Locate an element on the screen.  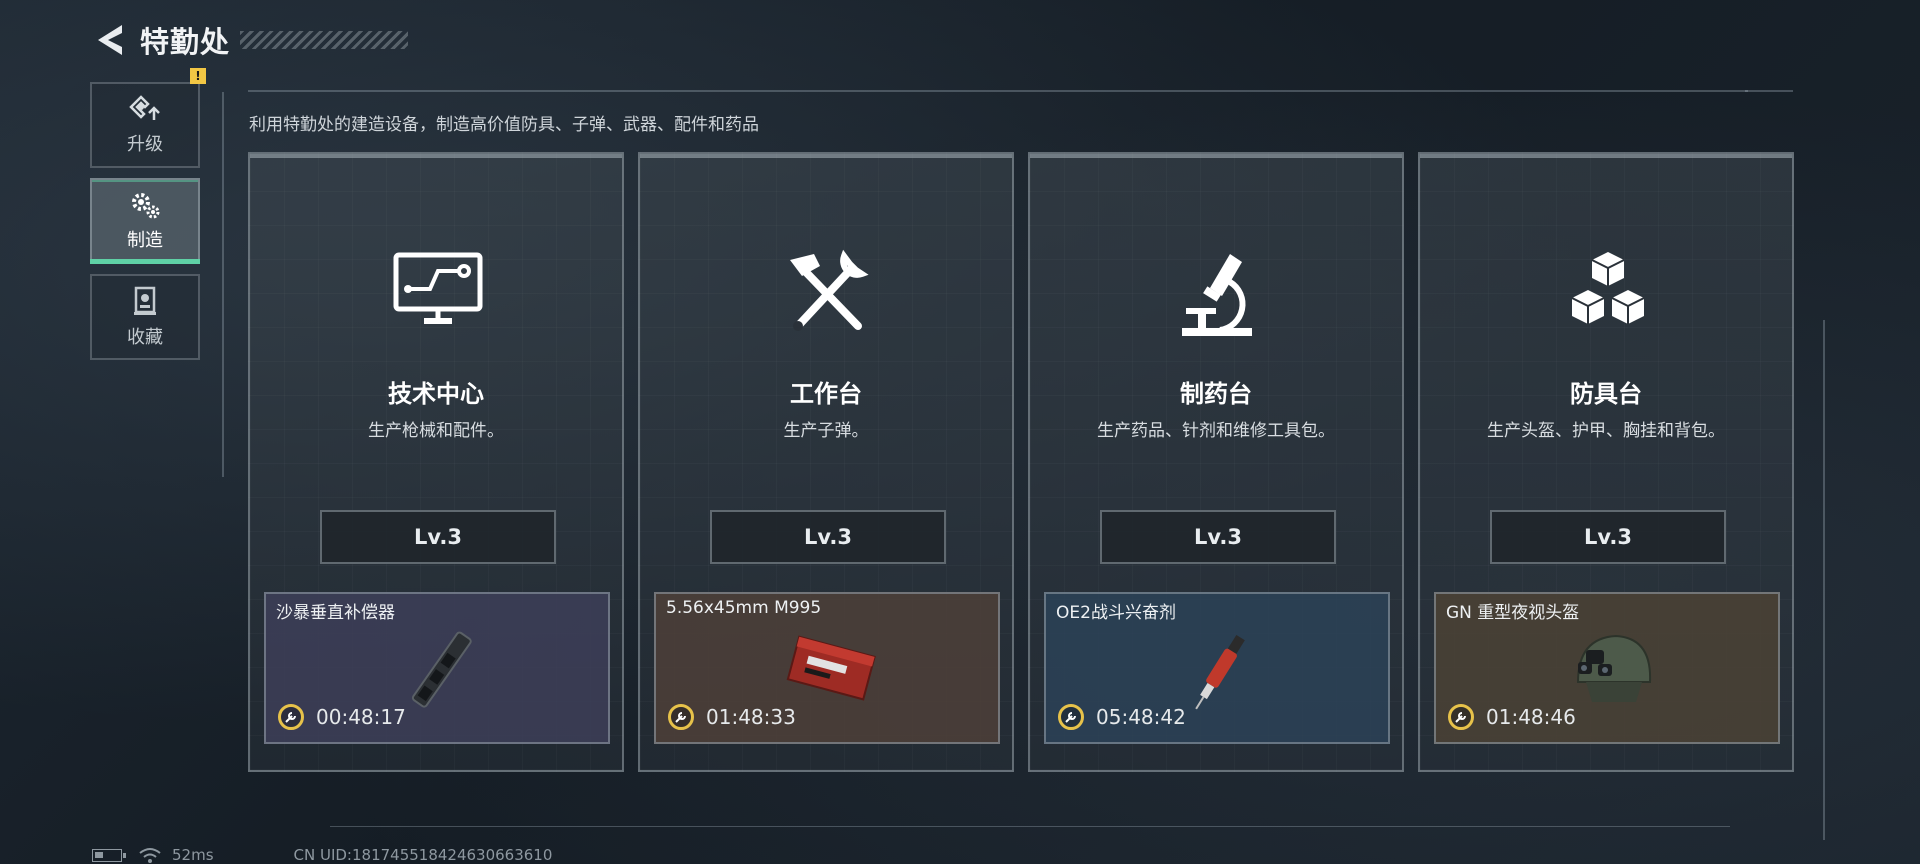
bottom-rail is located at coordinates (1030, 826).